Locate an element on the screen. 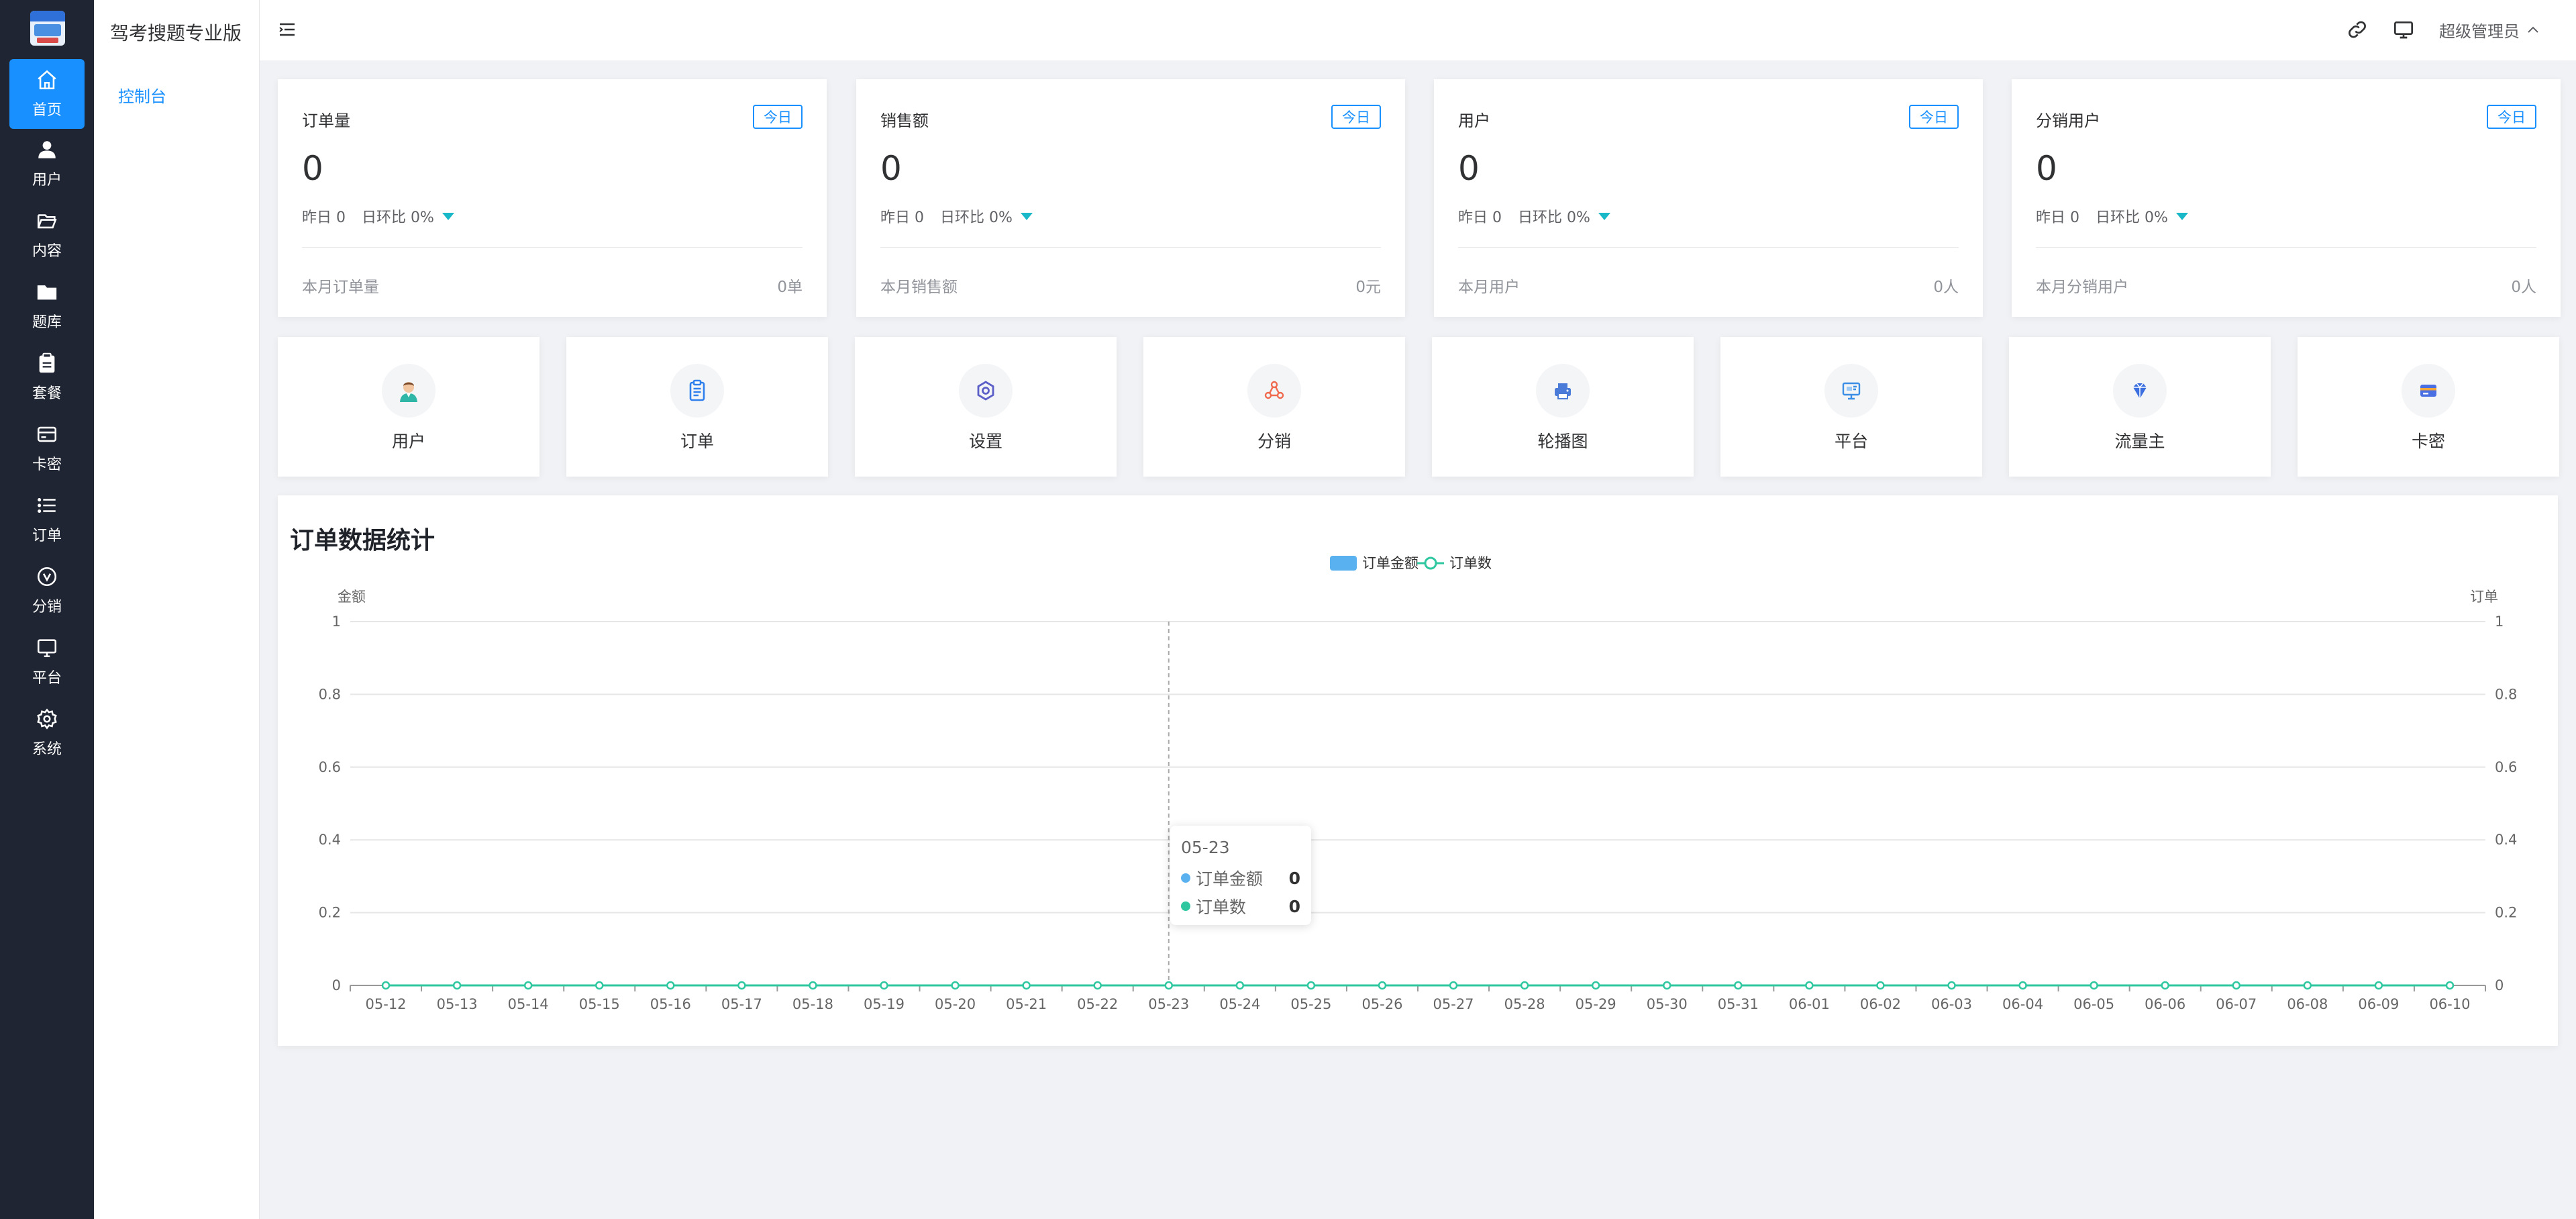  sidebar-item-label: 订单 is located at coordinates (47, 536).